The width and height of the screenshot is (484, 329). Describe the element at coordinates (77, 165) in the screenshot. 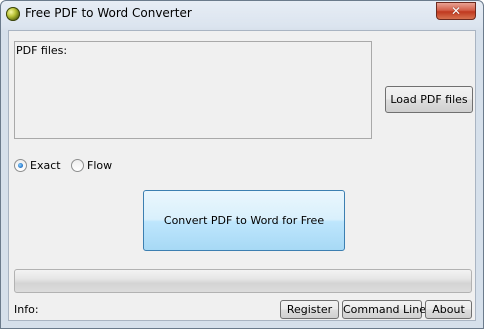

I see `flow-radio` at that location.